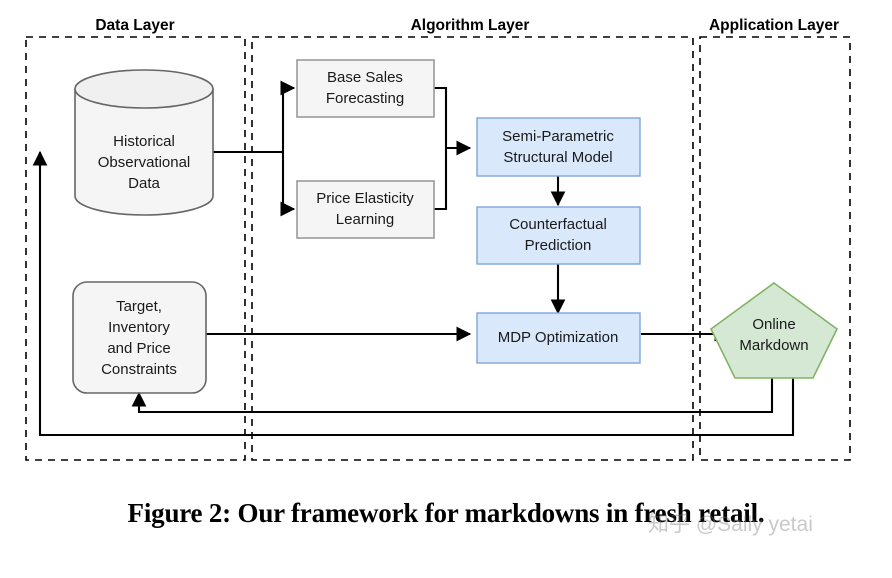  Describe the element at coordinates (288, 116) in the screenshot. I see `edge-historical-data-to-base-sales` at that location.